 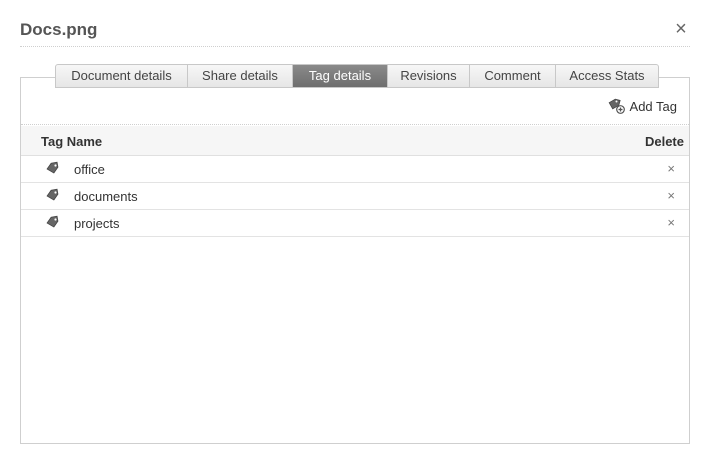 What do you see at coordinates (340, 76) in the screenshot?
I see `tab-tag-details: Tag details` at bounding box center [340, 76].